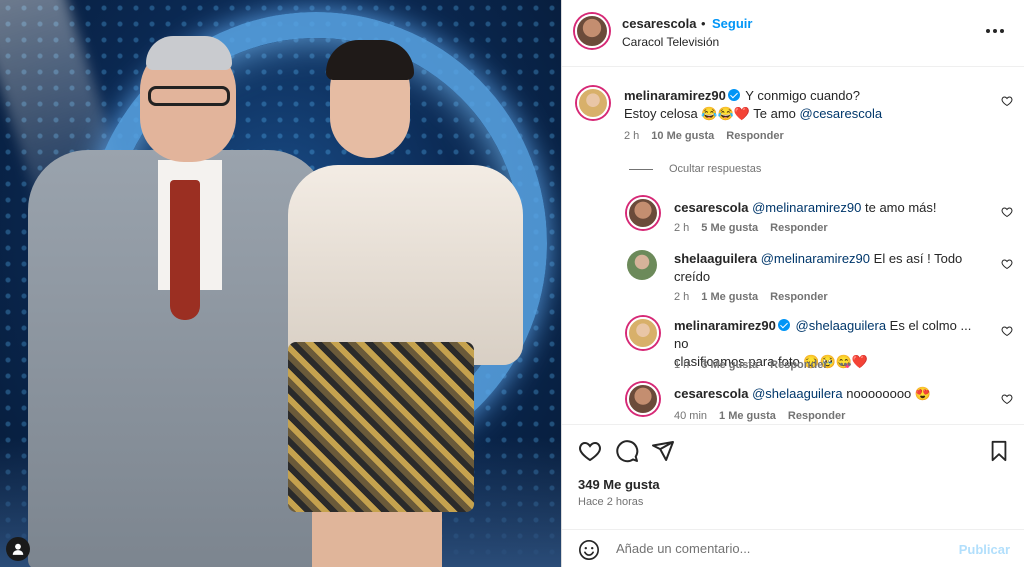 This screenshot has width=1024, height=570. Describe the element at coordinates (641, 169) in the screenshot. I see `divider-line` at that location.